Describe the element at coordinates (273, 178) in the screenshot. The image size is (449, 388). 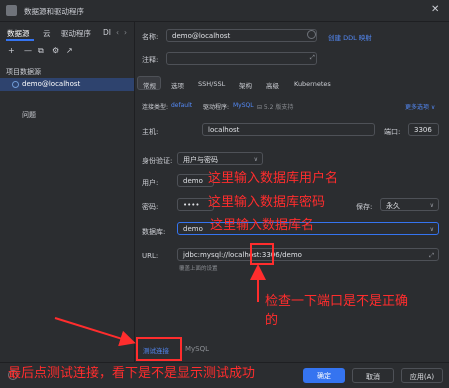
I see `annotation-user: 这里输入数据库用户名` at that location.